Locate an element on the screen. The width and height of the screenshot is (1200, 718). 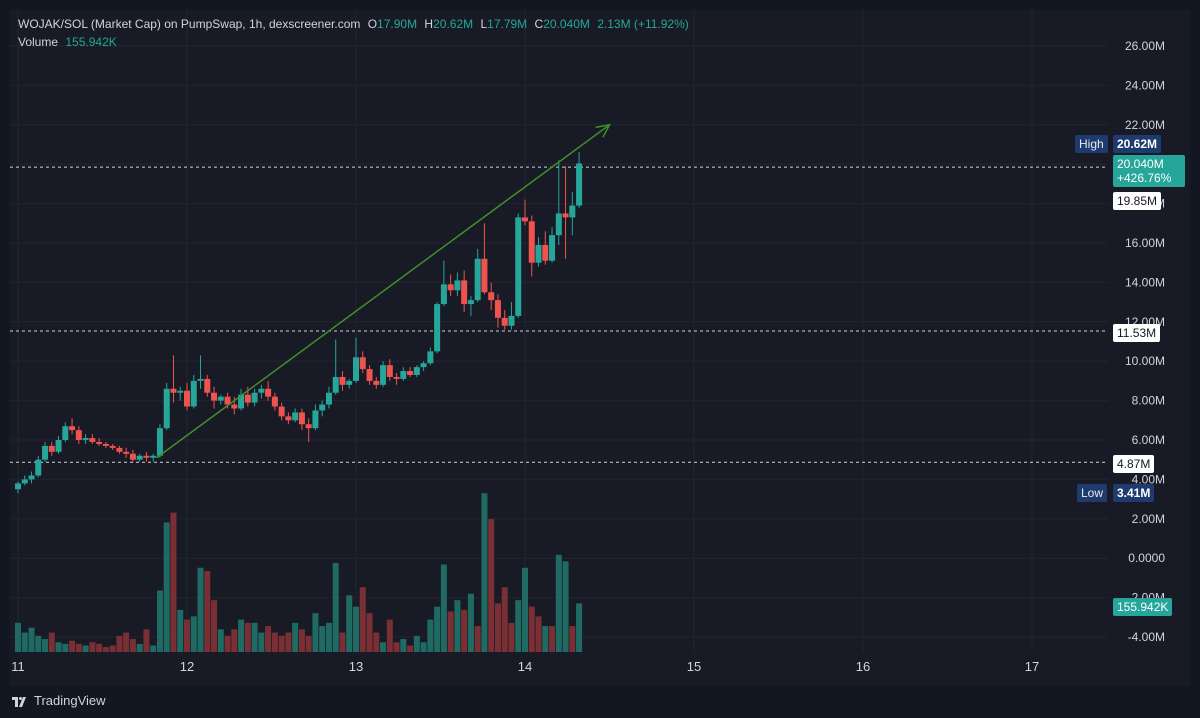
price-tick-label: 0.0000 is located at coordinates (1146, 558).